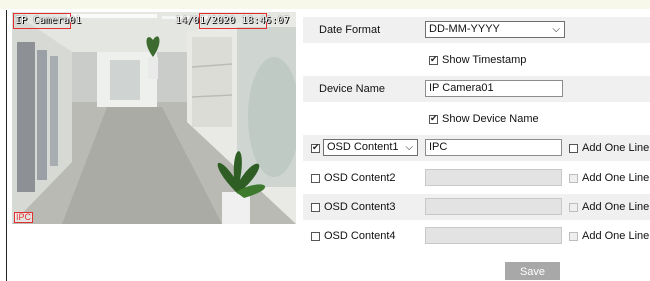 This screenshot has width=650, height=281. Describe the element at coordinates (433, 118) in the screenshot. I see `show-device-name-checkbox` at that location.